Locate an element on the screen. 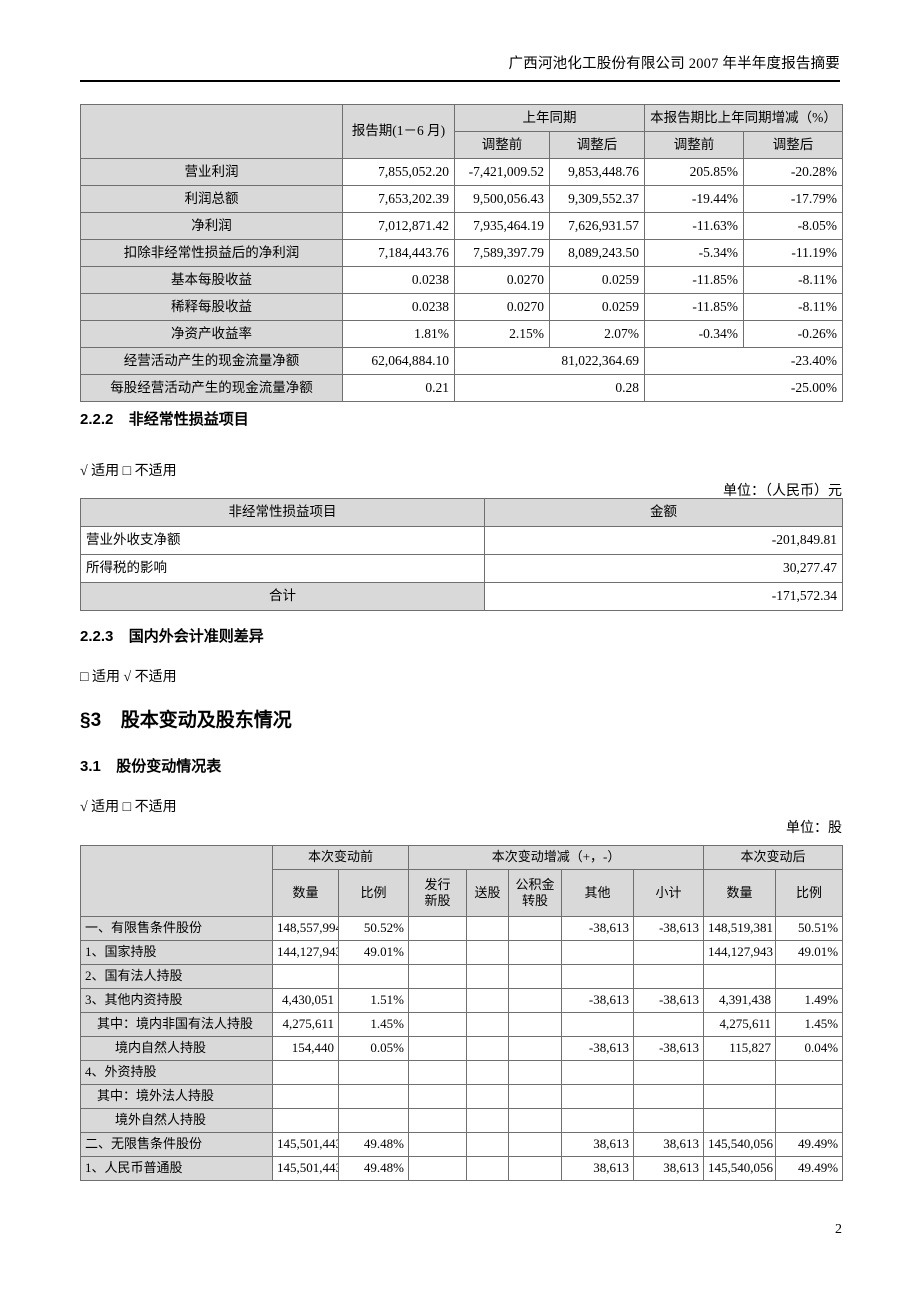 The height and width of the screenshot is (1302, 920). col-prev-before-adjust-header: 调整前 is located at coordinates (502, 145).